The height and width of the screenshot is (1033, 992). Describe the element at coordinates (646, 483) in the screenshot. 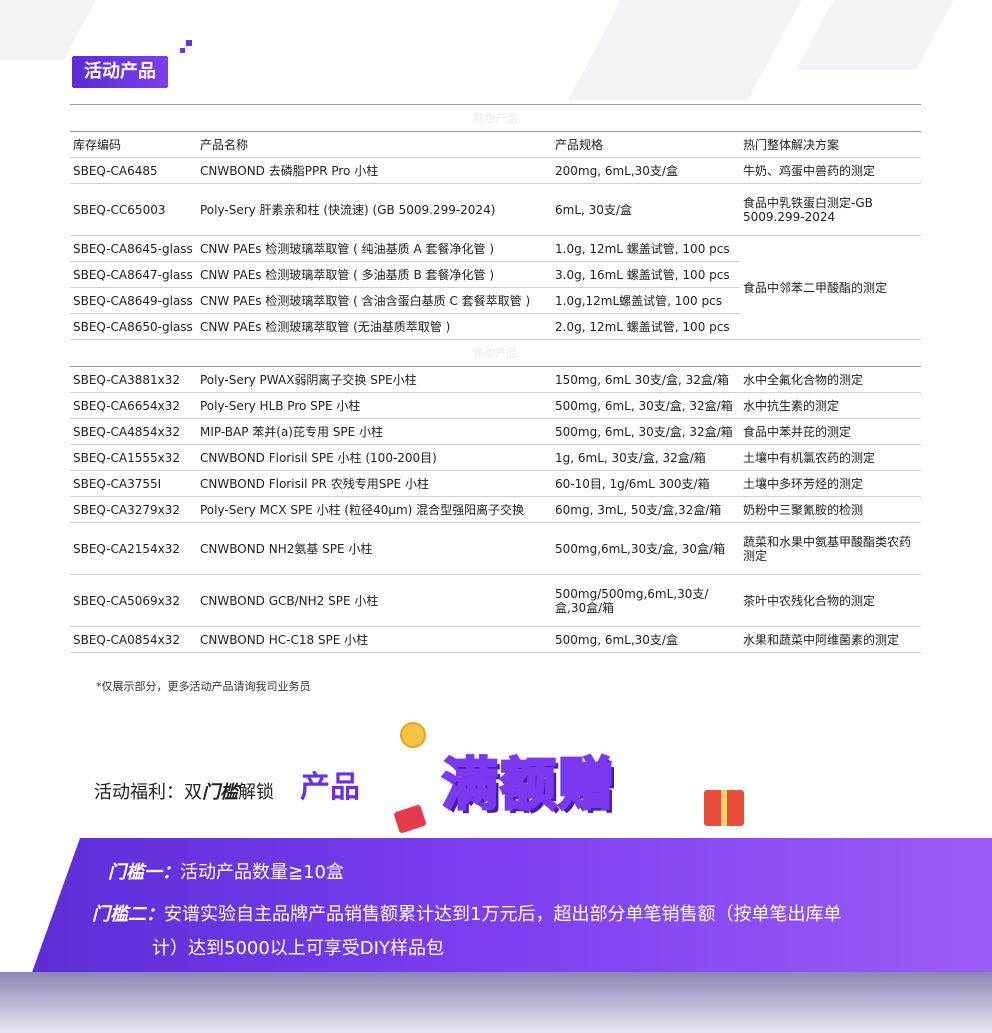

I see `cell-spec: 60-10目, 1g/6mL 300支/箱` at that location.